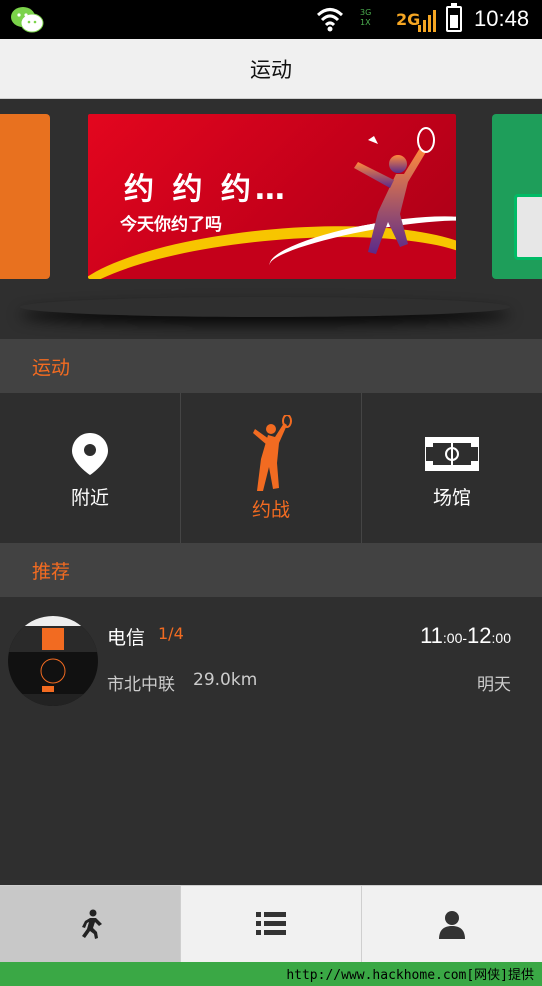 Image resolution: width=542 pixels, height=986 pixels. I want to click on wechat-icon, so click(27, 20).